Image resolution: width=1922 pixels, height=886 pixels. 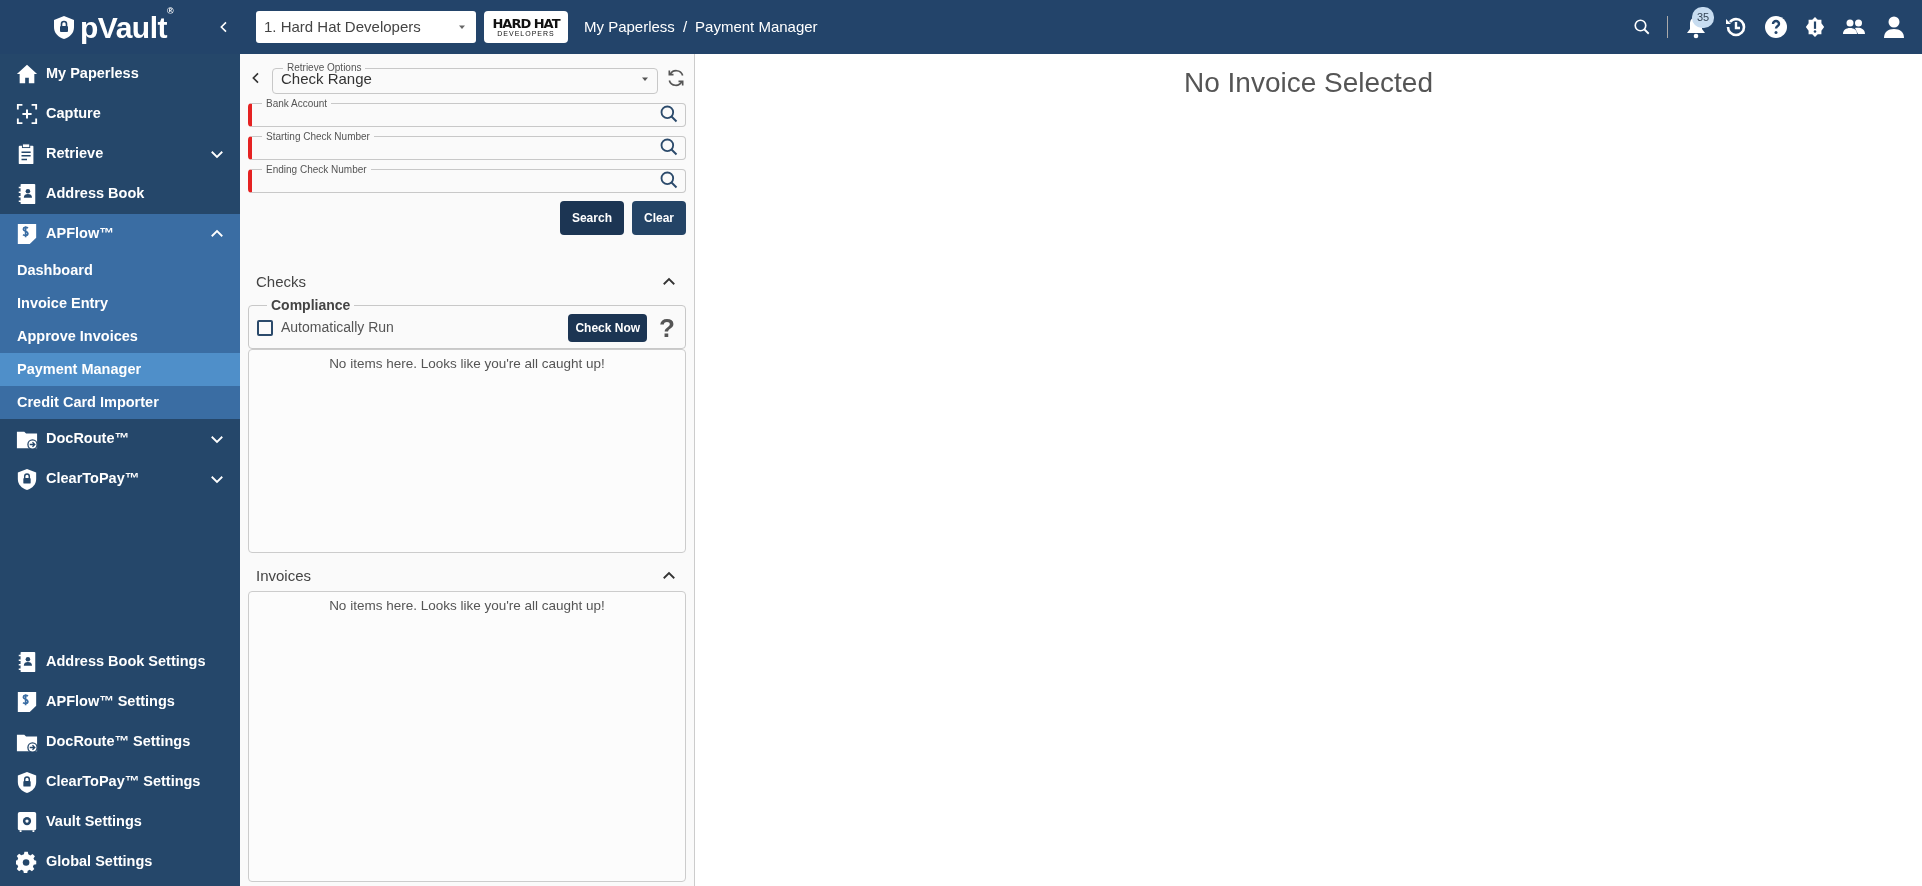 I want to click on sidebar-subitem: Invoice Entry, so click(x=120, y=303).